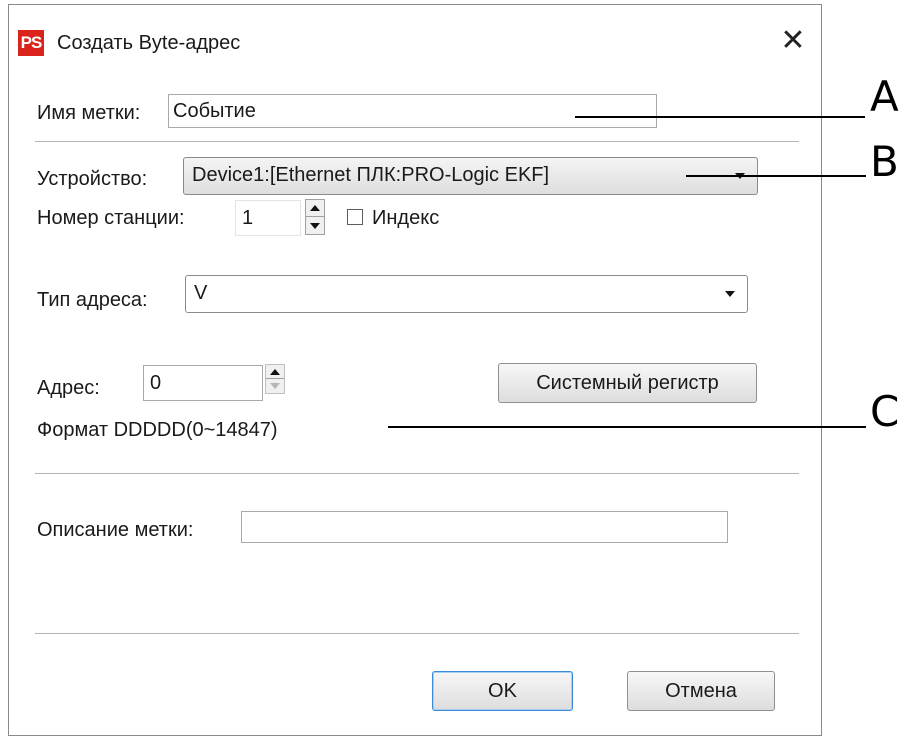 The width and height of the screenshot is (914, 742). Describe the element at coordinates (31, 43) in the screenshot. I see `app-logo-icon: PS` at that location.